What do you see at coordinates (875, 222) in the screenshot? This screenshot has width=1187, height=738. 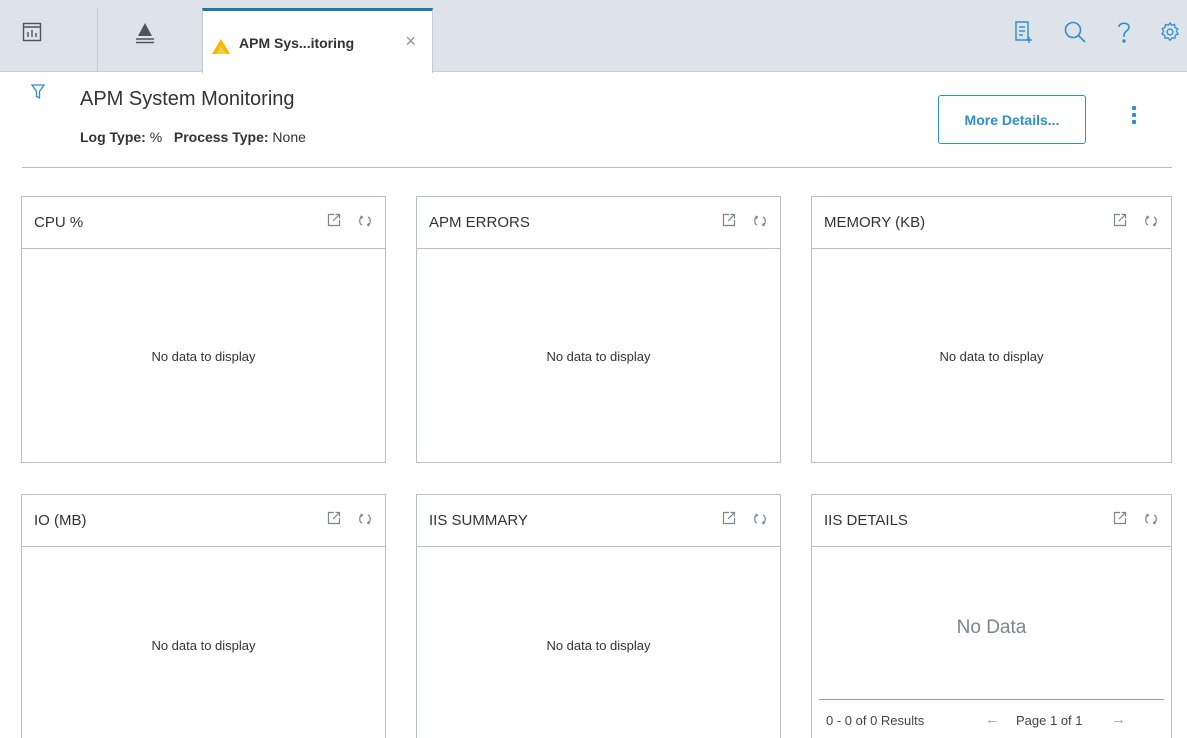 I see `widget-title: MEMORY (KB)` at bounding box center [875, 222].